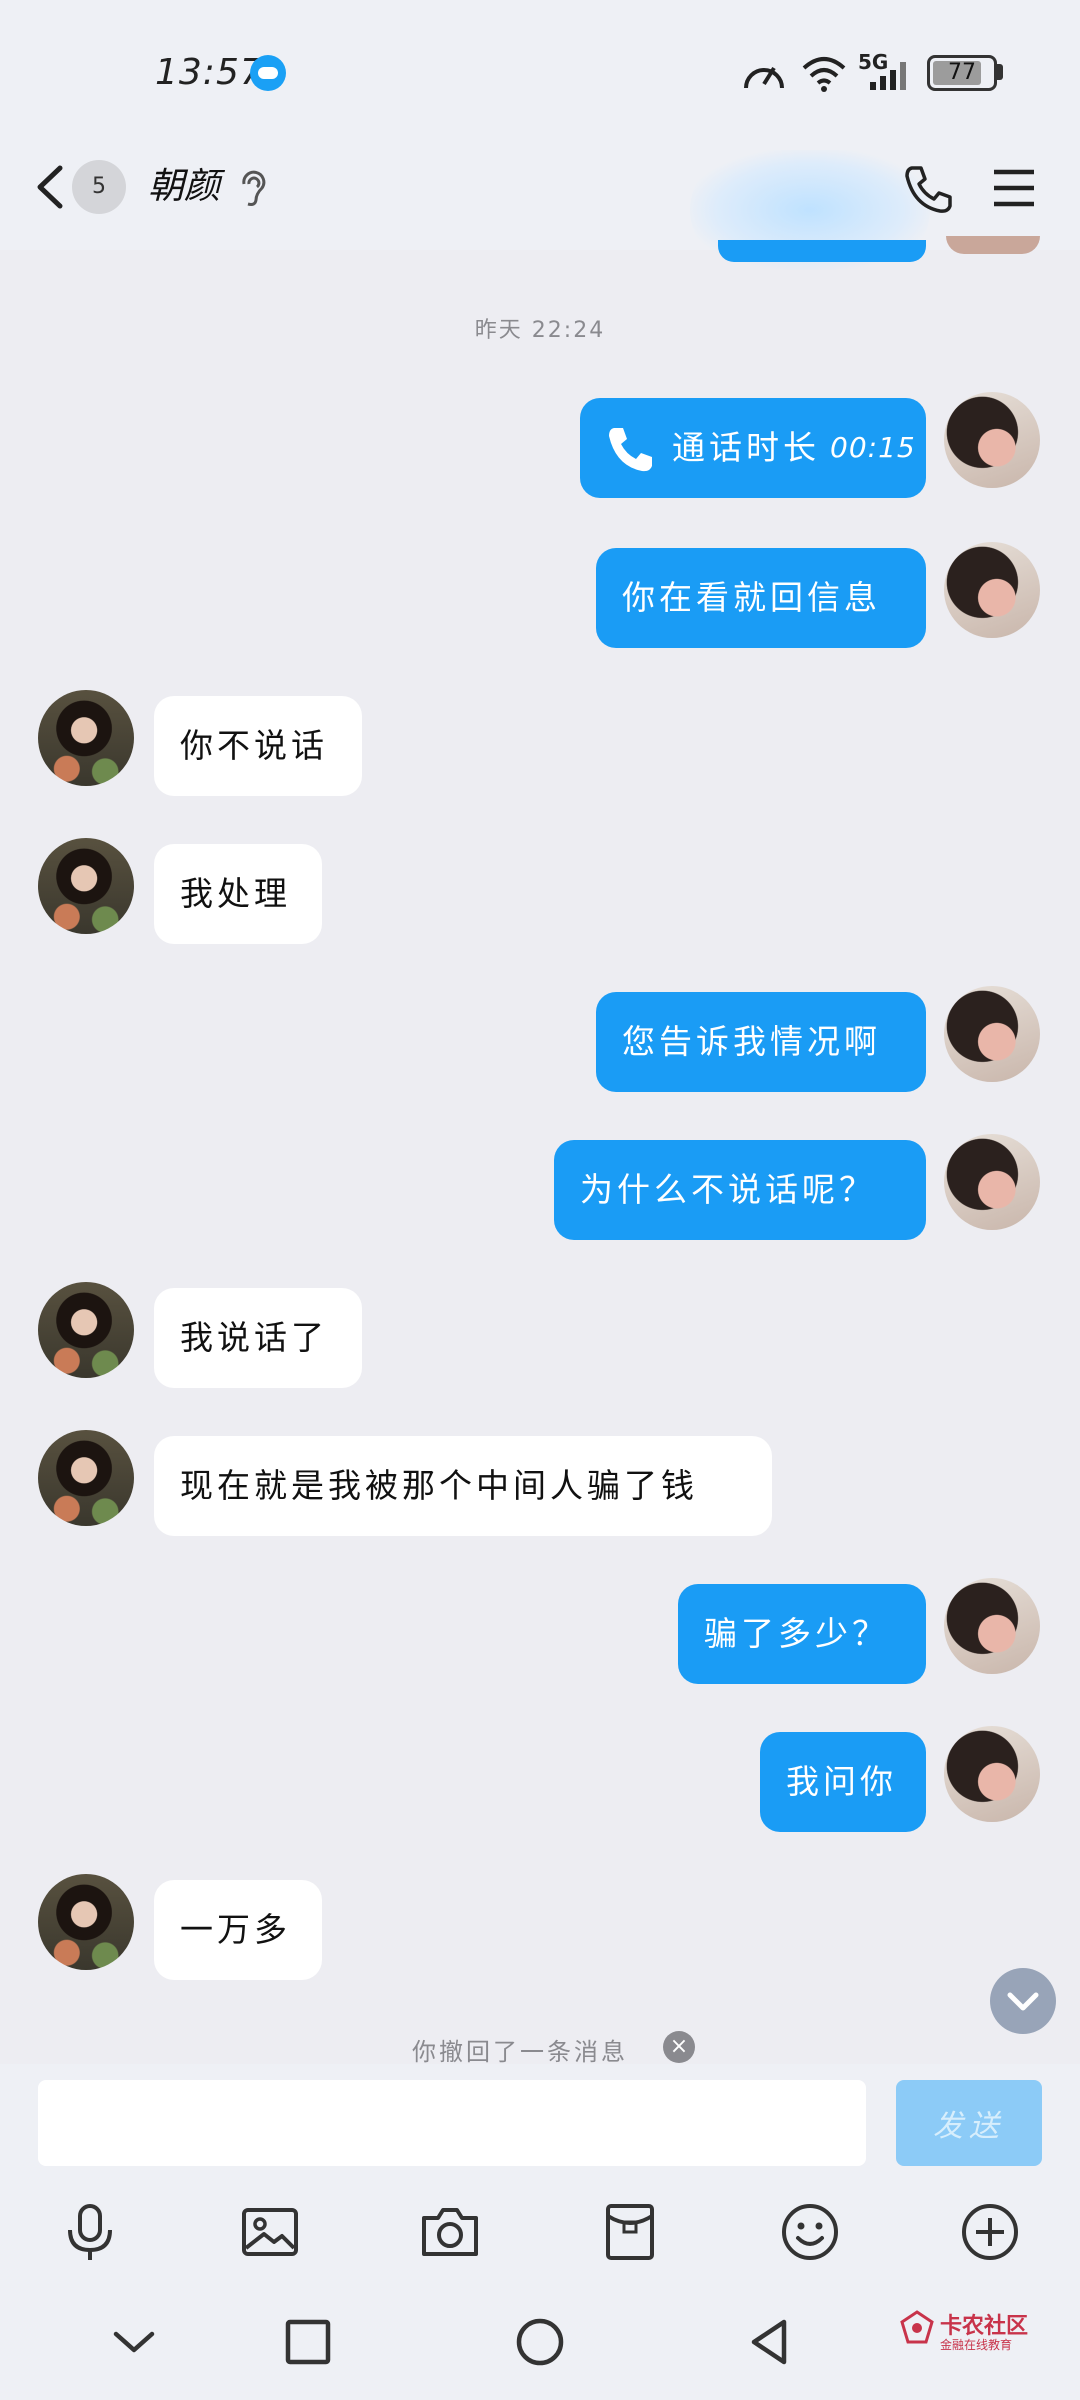  I want to click on signal-icon, so click(888, 76).